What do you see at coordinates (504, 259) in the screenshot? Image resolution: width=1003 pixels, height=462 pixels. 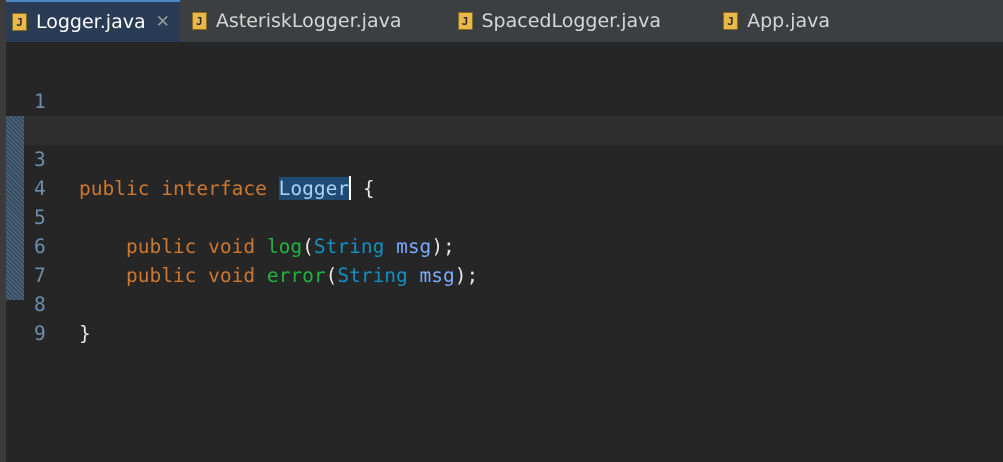 I see `code-line-7: 7` at bounding box center [504, 259].